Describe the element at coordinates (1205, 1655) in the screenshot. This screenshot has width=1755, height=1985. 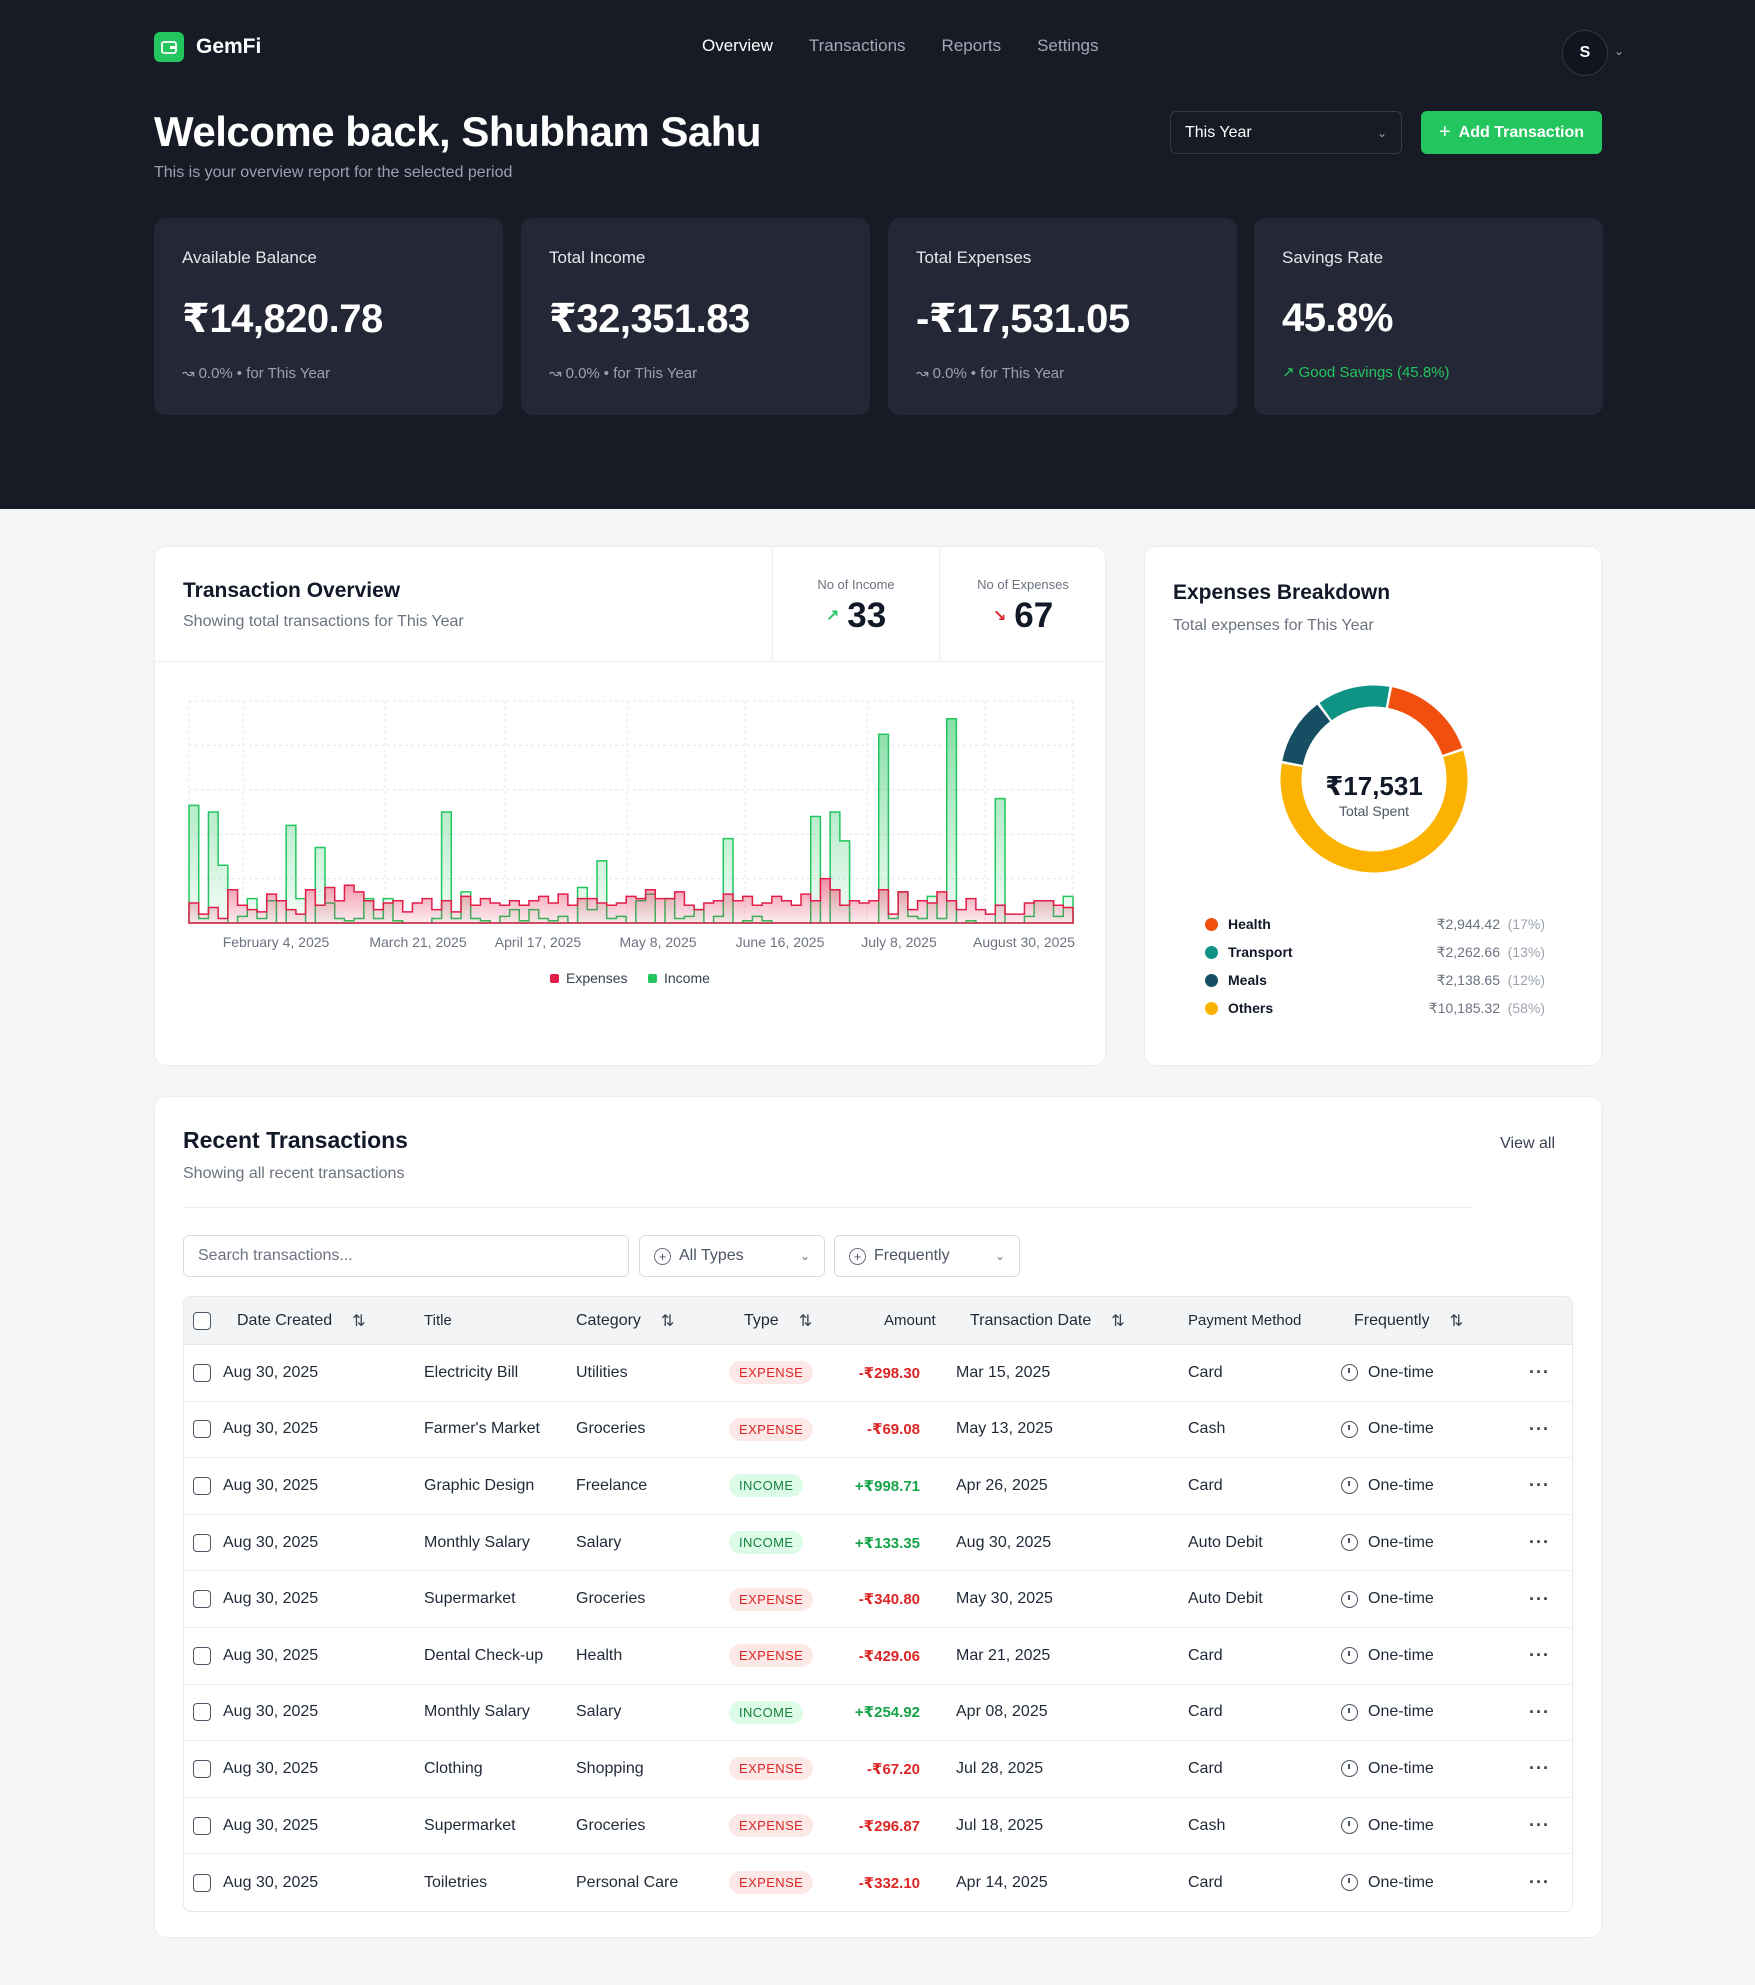
I see `payment-method: Card` at that location.